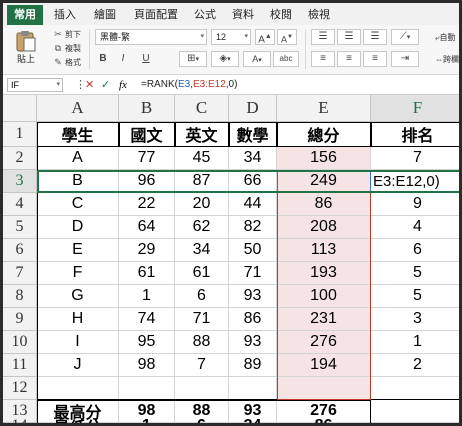 Image resolution: width=462 pixels, height=426 pixels. Describe the element at coordinates (78, 342) in the screenshot. I see `cell: I` at that location.